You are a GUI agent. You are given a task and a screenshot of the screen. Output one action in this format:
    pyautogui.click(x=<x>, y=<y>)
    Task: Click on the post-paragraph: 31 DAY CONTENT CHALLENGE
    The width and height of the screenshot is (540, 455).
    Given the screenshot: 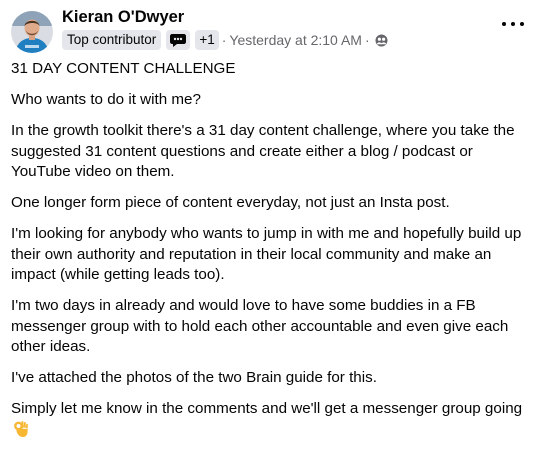 What is the action you would take?
    pyautogui.click(x=123, y=68)
    